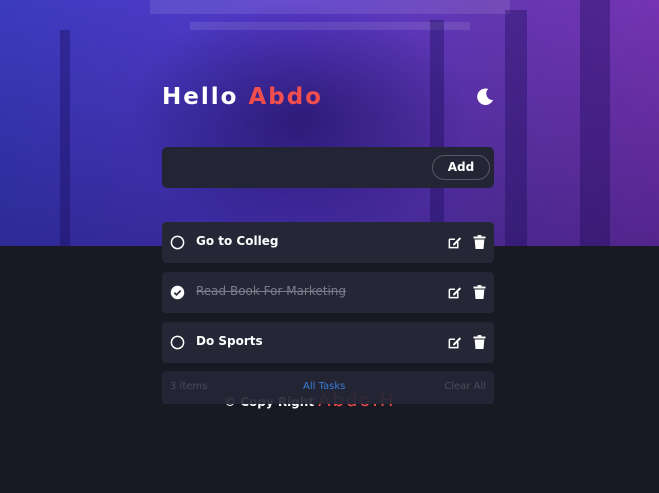 The width and height of the screenshot is (659, 493). Describe the element at coordinates (285, 97) in the screenshot. I see `user-name: Abdo` at that location.